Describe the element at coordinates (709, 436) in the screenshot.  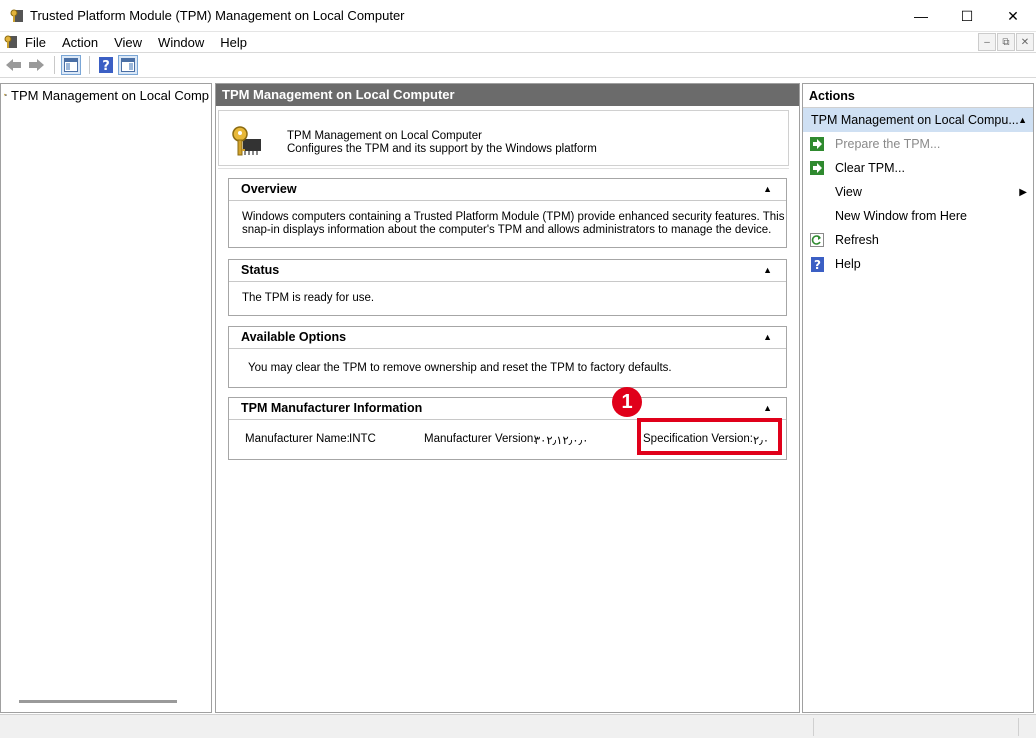
I see `specification-version-highlight` at that location.